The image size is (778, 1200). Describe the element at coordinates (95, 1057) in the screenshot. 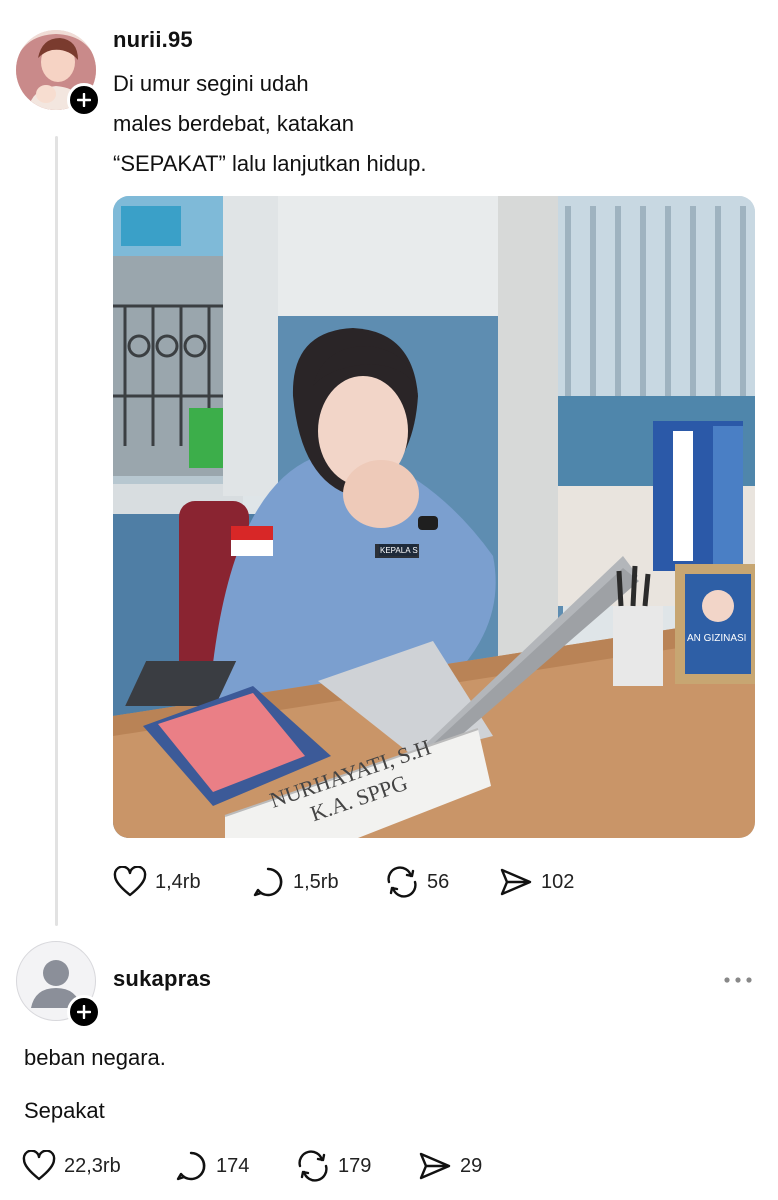

I see `reply-text-line: beban negara.` at that location.